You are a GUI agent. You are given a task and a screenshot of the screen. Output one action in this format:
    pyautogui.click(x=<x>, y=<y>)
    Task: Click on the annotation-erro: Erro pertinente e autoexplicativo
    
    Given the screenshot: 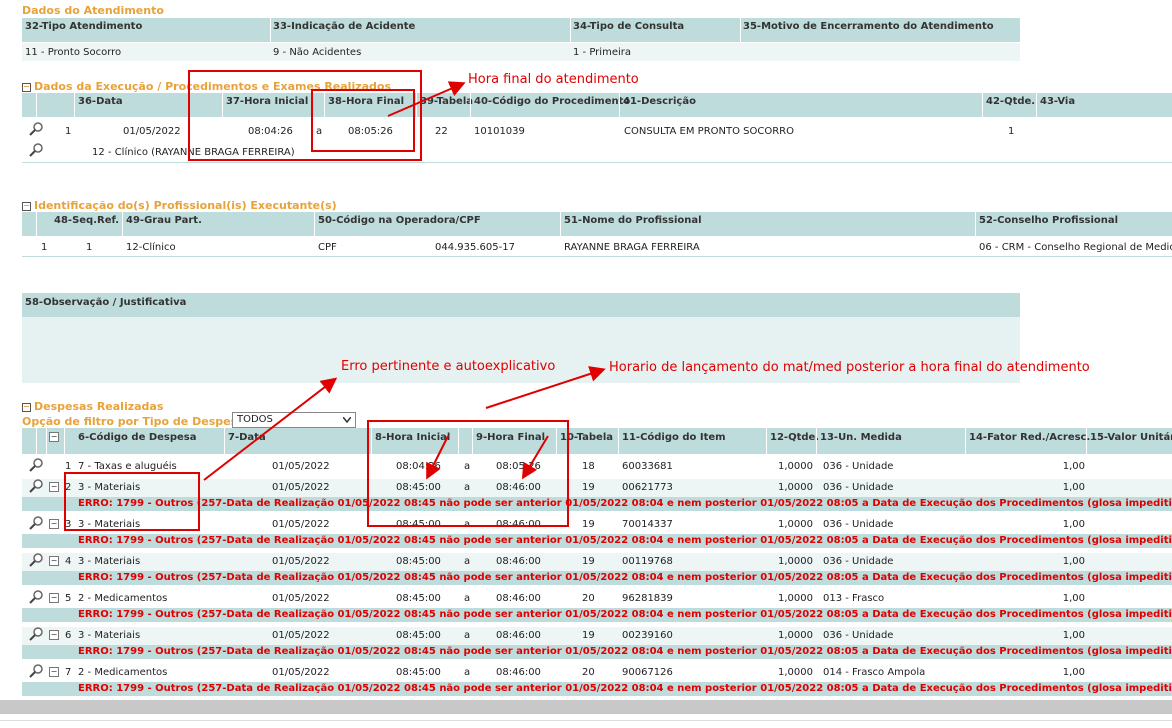 What is the action you would take?
    pyautogui.click(x=448, y=366)
    